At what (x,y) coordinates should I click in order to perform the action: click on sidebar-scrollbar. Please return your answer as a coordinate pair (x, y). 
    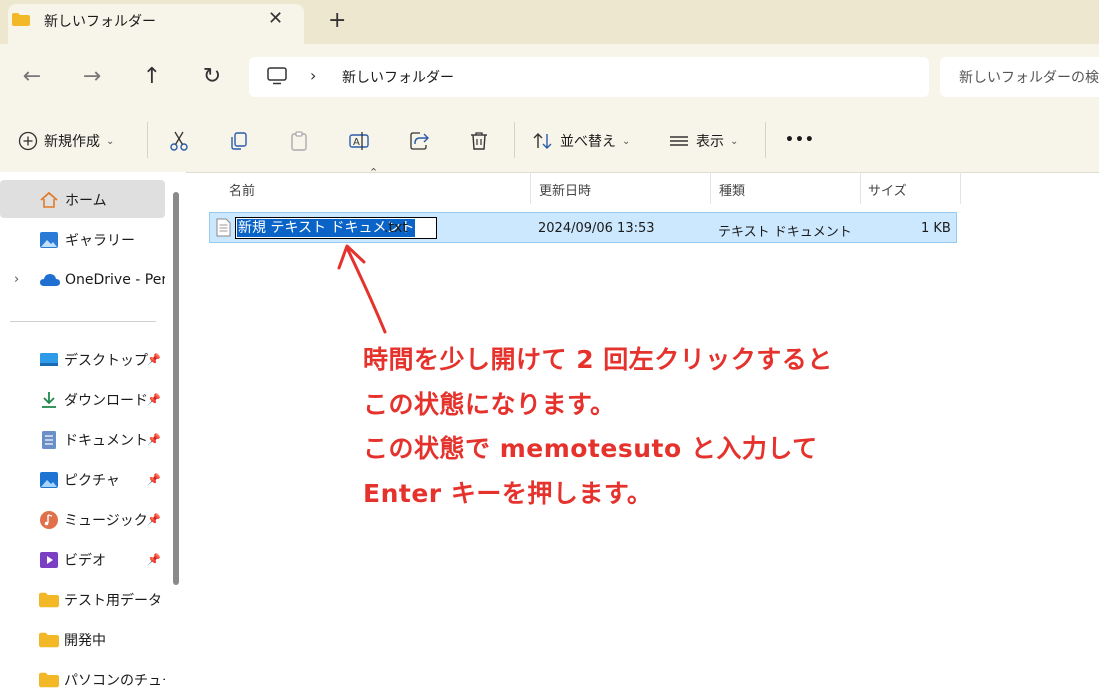
    Looking at the image, I should click on (176, 388).